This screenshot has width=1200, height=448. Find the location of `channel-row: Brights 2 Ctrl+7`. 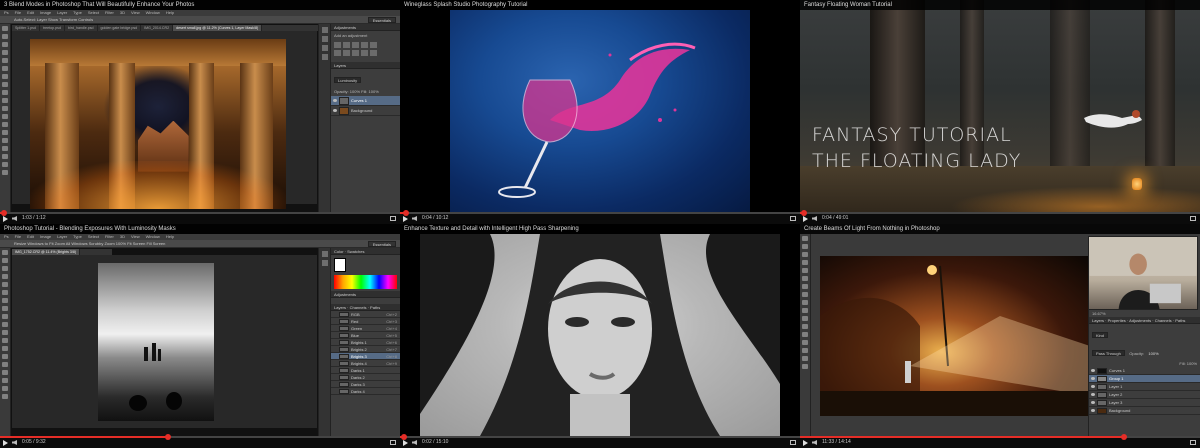

channel-row: Brights 2 Ctrl+7 is located at coordinates (365, 349).